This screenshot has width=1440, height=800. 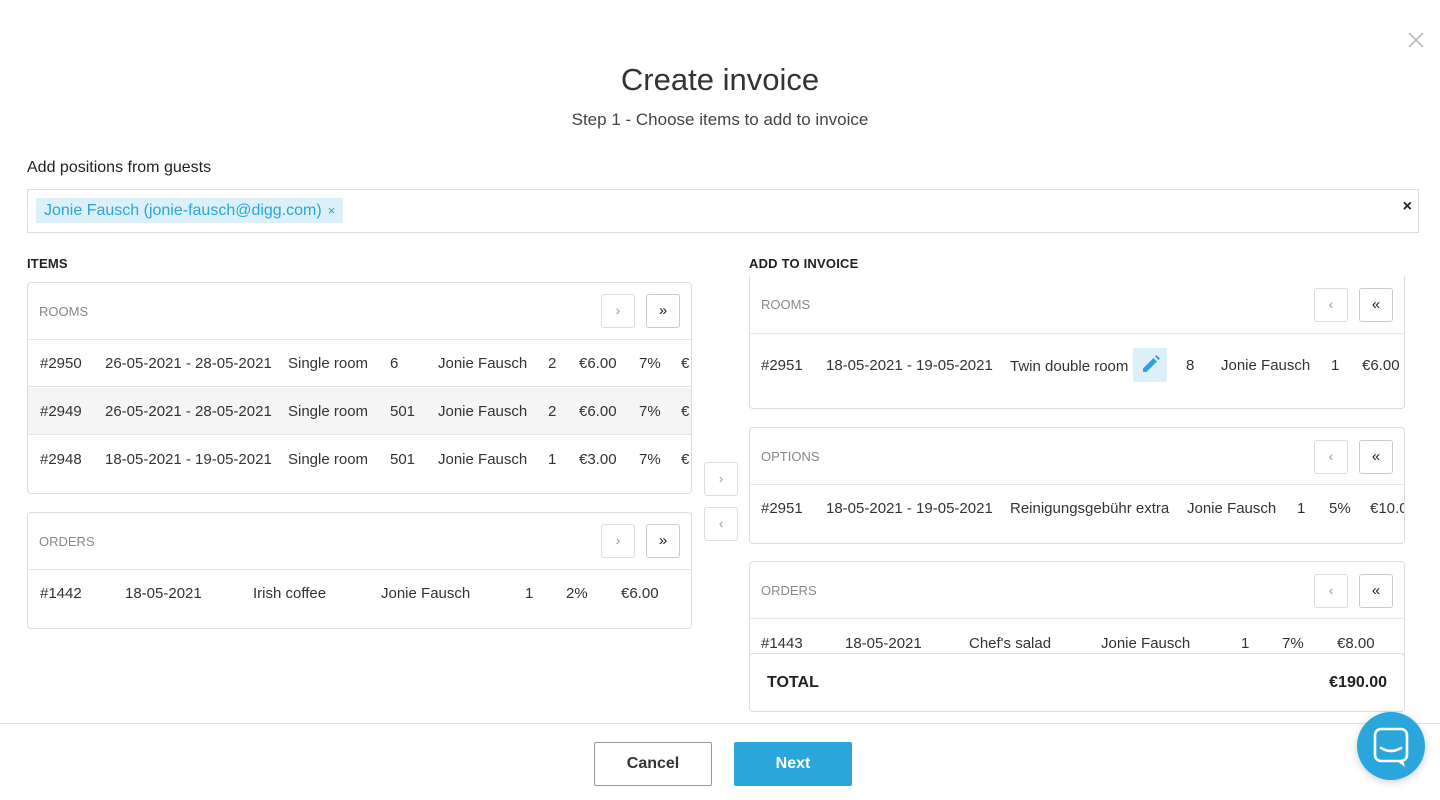 I want to click on remove-all-rooms-button: «, so click(x=1376, y=305).